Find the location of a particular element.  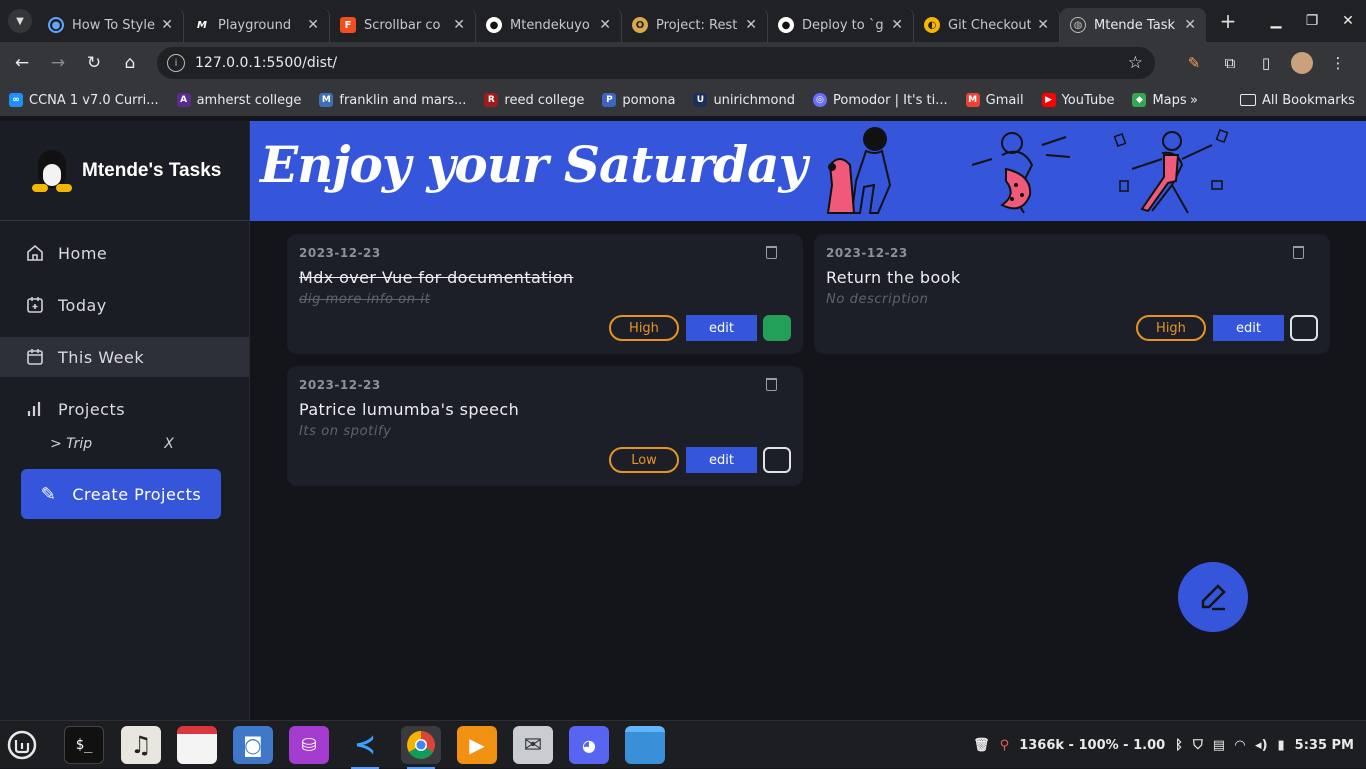

project-item-trip: > Trip X is located at coordinates (124, 444).